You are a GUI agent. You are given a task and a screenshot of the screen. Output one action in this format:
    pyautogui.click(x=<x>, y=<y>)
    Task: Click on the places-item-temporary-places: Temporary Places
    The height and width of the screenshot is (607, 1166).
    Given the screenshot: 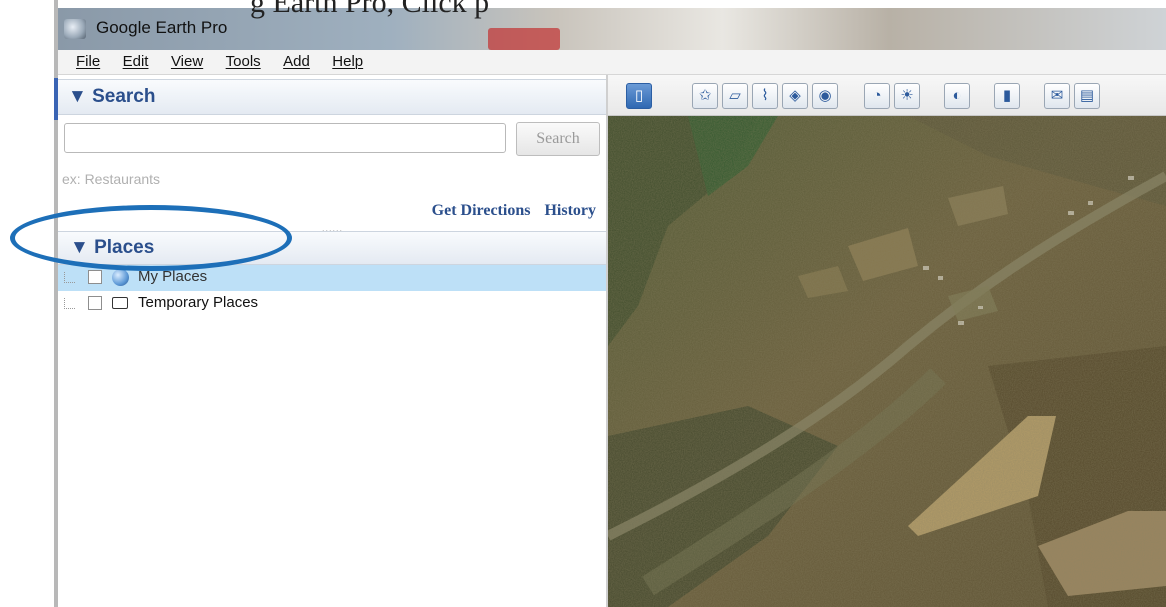 What is the action you would take?
    pyautogui.click(x=332, y=304)
    